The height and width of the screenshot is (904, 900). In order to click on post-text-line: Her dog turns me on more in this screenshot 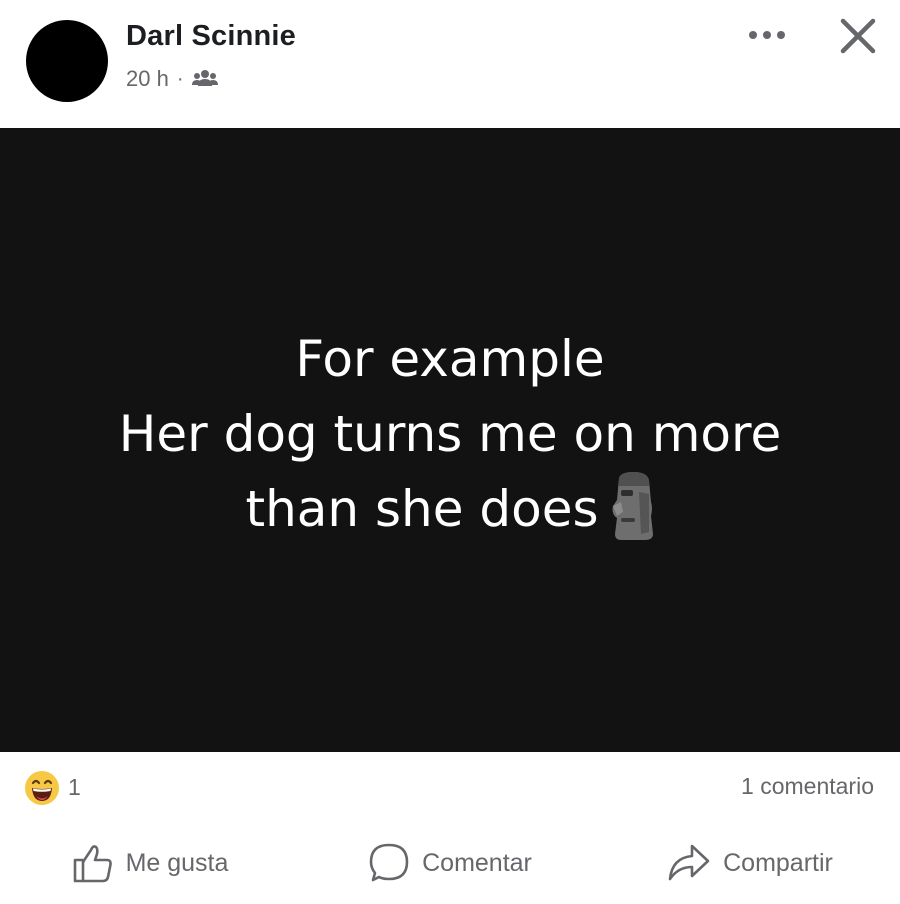, I will do `click(450, 433)`.